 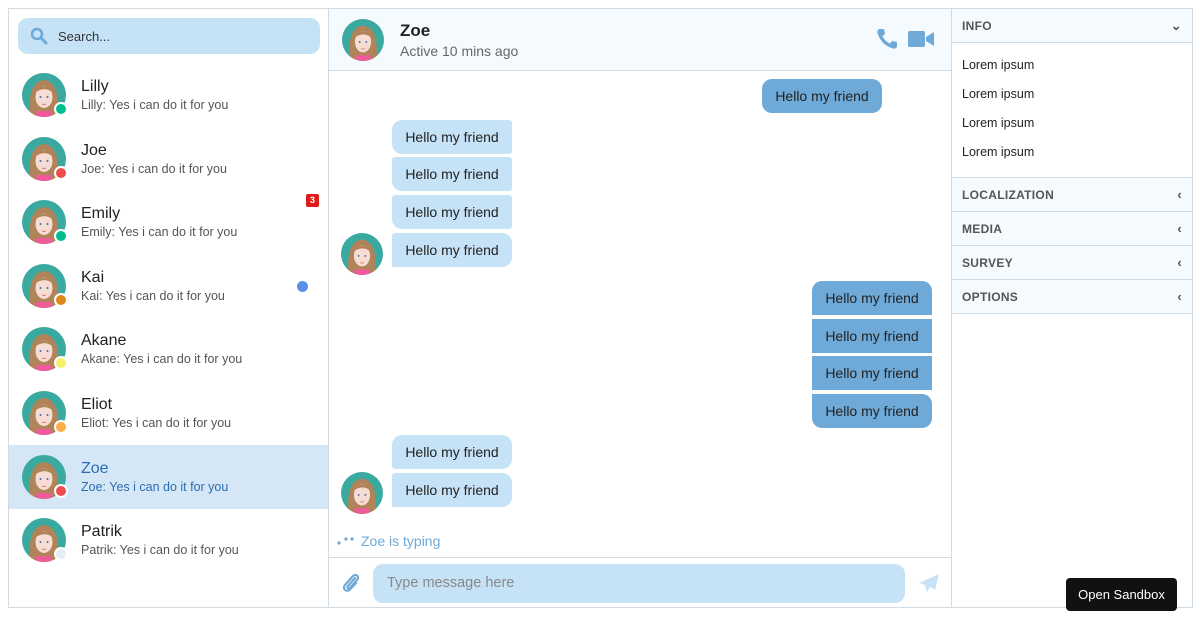 I want to click on contact-name: Emily, so click(x=101, y=214).